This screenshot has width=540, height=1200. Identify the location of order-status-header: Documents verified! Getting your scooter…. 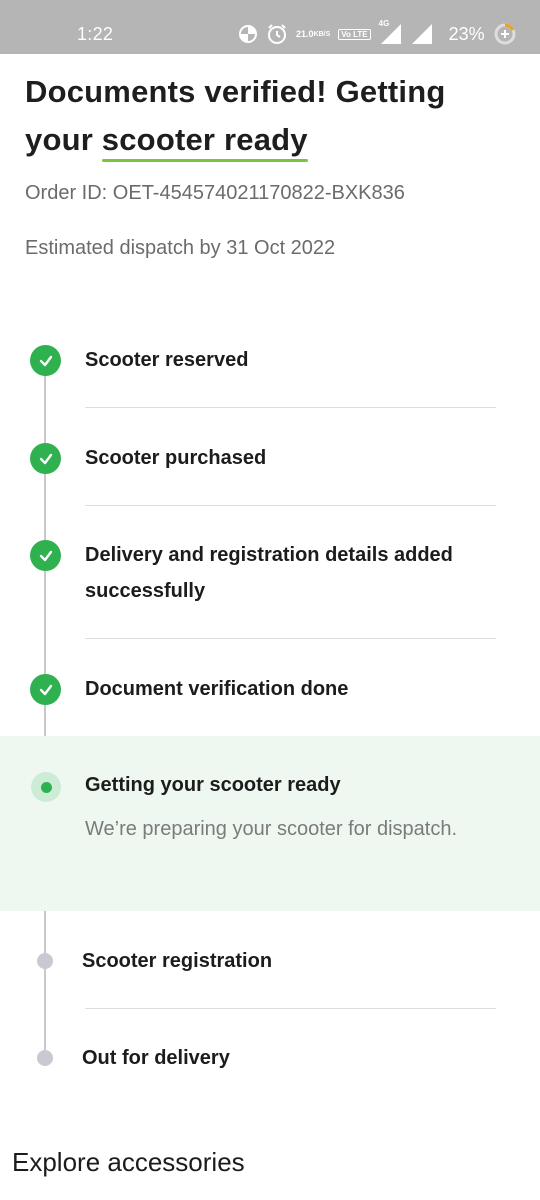
(270, 116).